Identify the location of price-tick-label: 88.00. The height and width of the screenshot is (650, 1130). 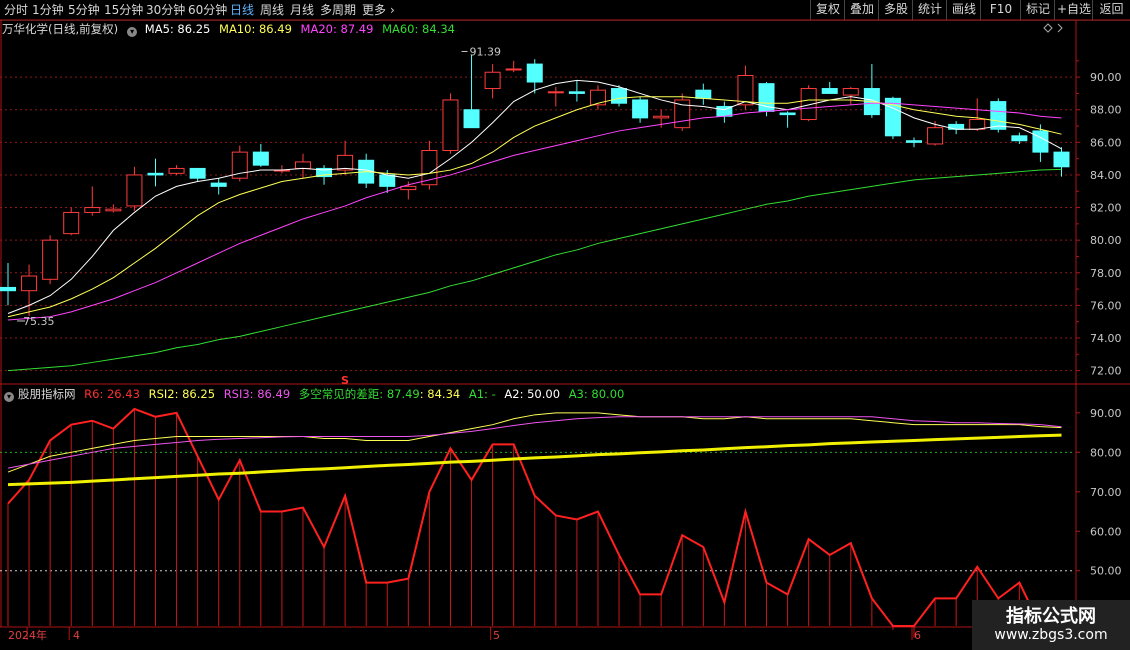
(1106, 110).